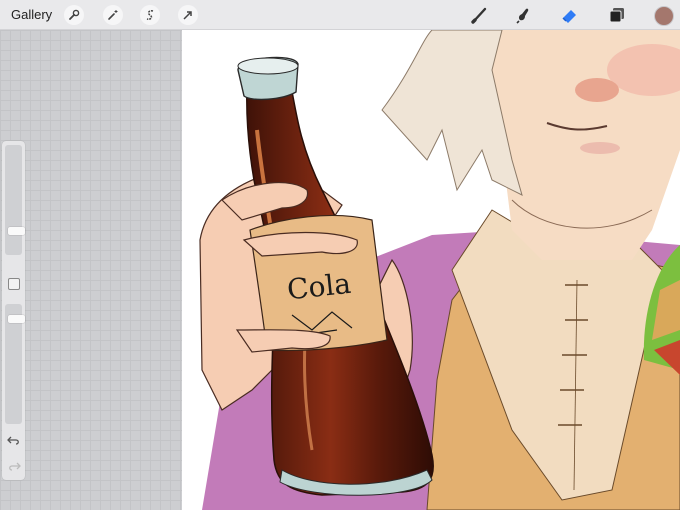 The height and width of the screenshot is (510, 680). What do you see at coordinates (14, 284) in the screenshot?
I see `modify-button` at bounding box center [14, 284].